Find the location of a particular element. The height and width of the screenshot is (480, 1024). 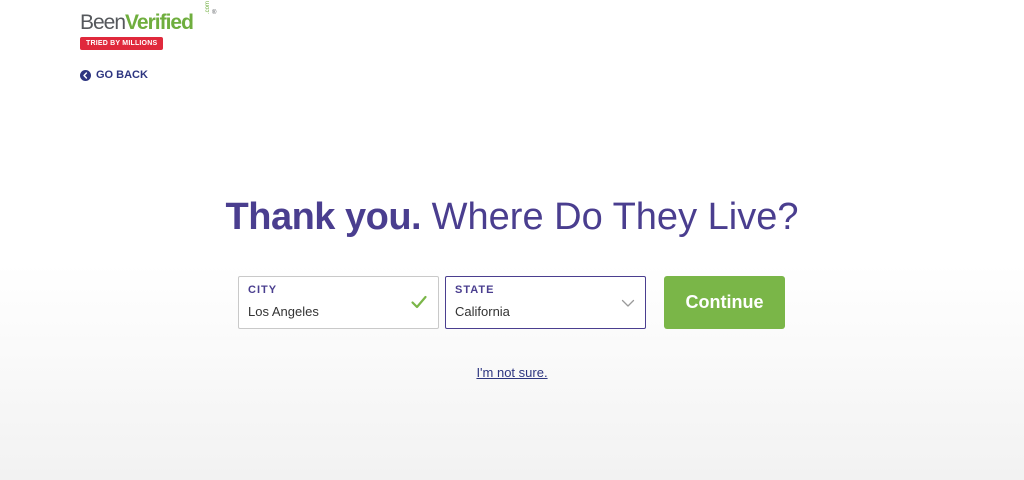

state-label: STATE is located at coordinates (475, 290).